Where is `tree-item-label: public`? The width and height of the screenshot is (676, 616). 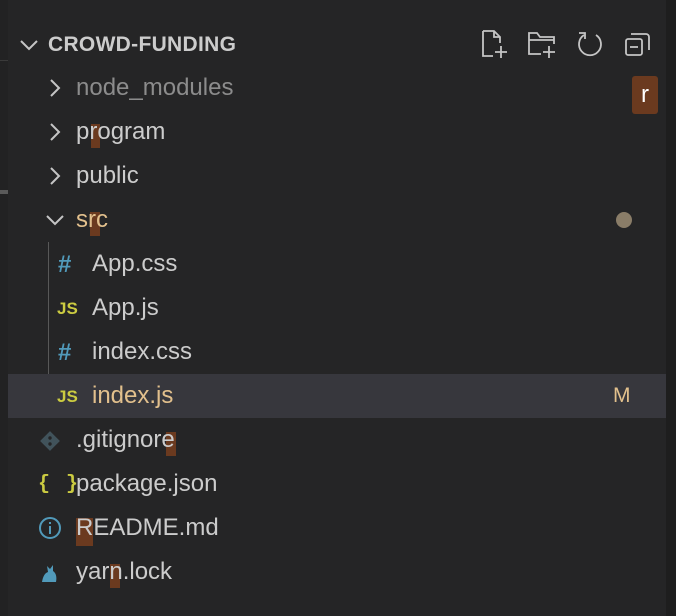
tree-item-label: public is located at coordinates (107, 175).